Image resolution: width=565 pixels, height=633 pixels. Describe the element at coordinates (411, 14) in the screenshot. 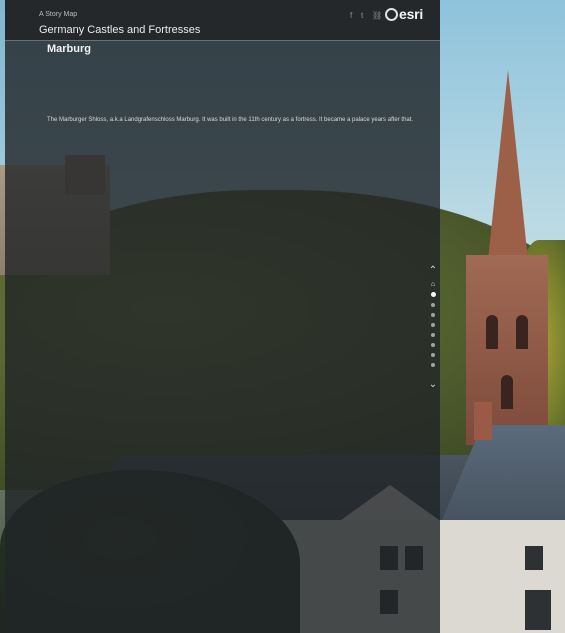

I see `esri-logo-text: esri` at that location.